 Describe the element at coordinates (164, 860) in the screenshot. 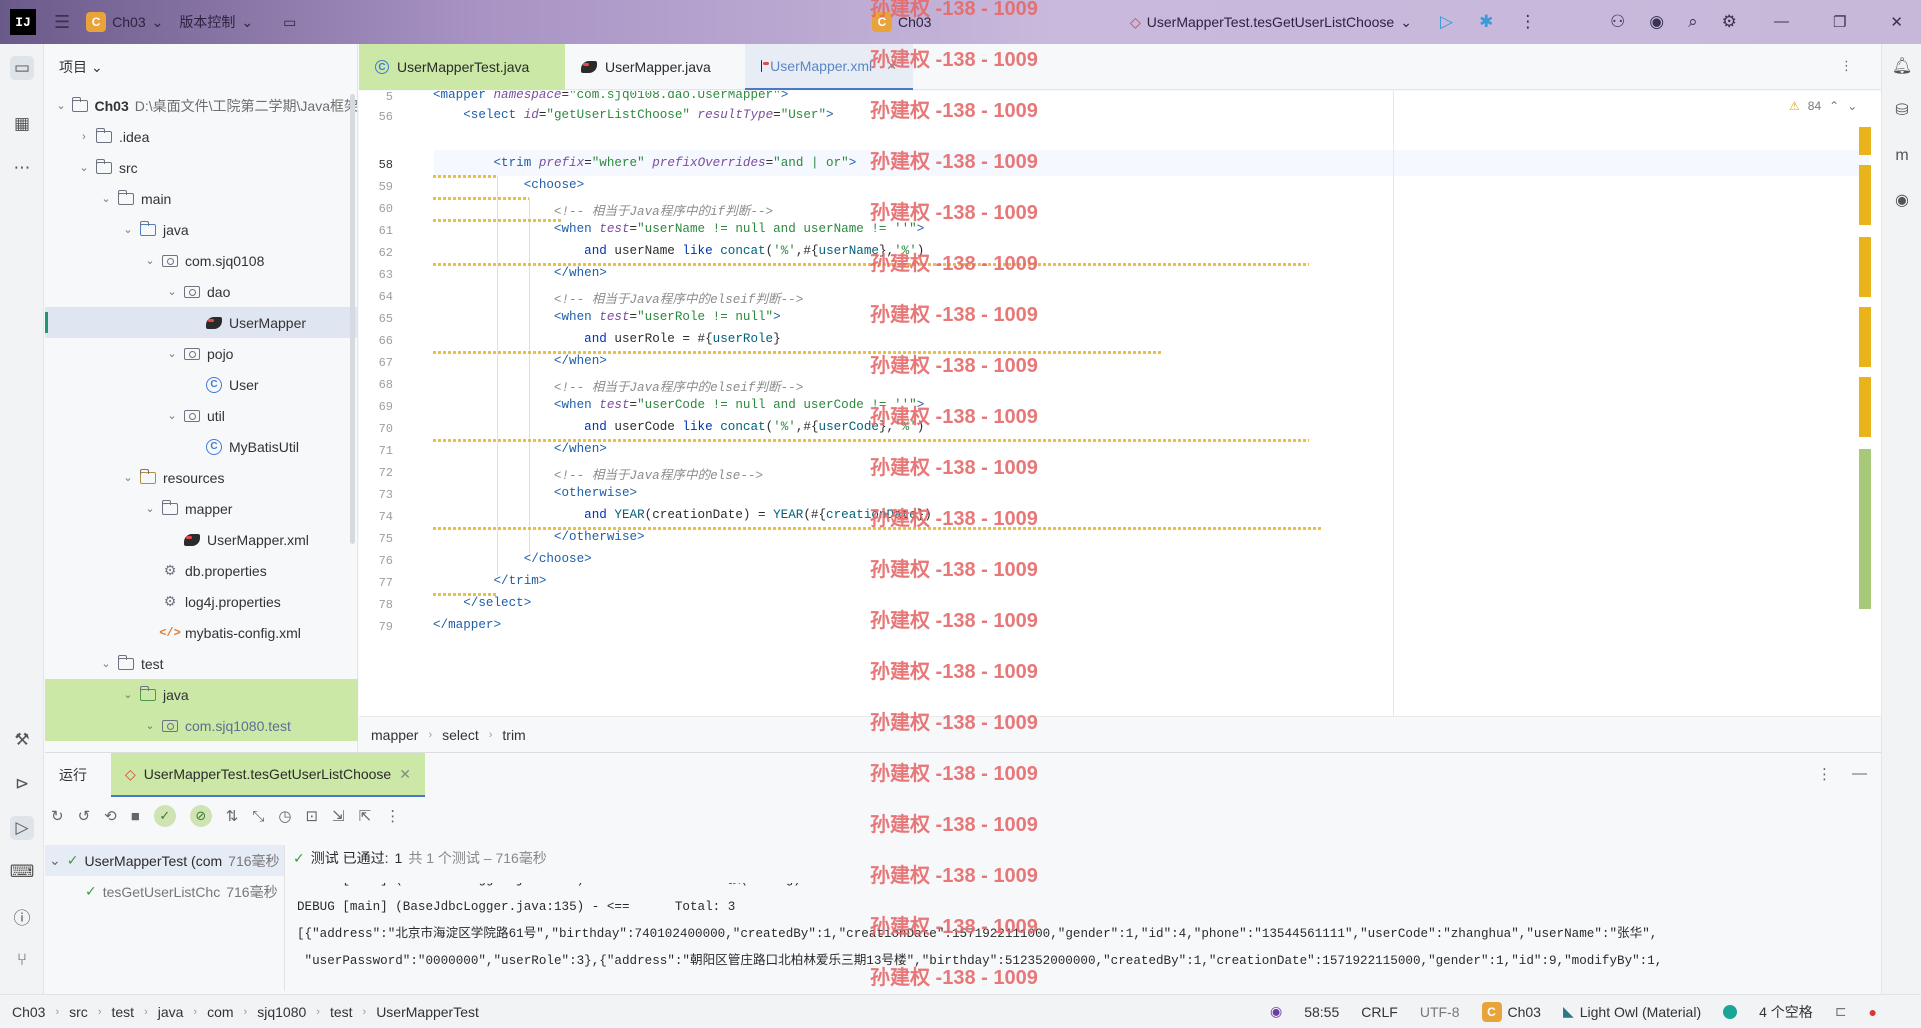

I see `test-class-row: ⌄ ✓ UserMapperTest (com 716毫秒` at that location.